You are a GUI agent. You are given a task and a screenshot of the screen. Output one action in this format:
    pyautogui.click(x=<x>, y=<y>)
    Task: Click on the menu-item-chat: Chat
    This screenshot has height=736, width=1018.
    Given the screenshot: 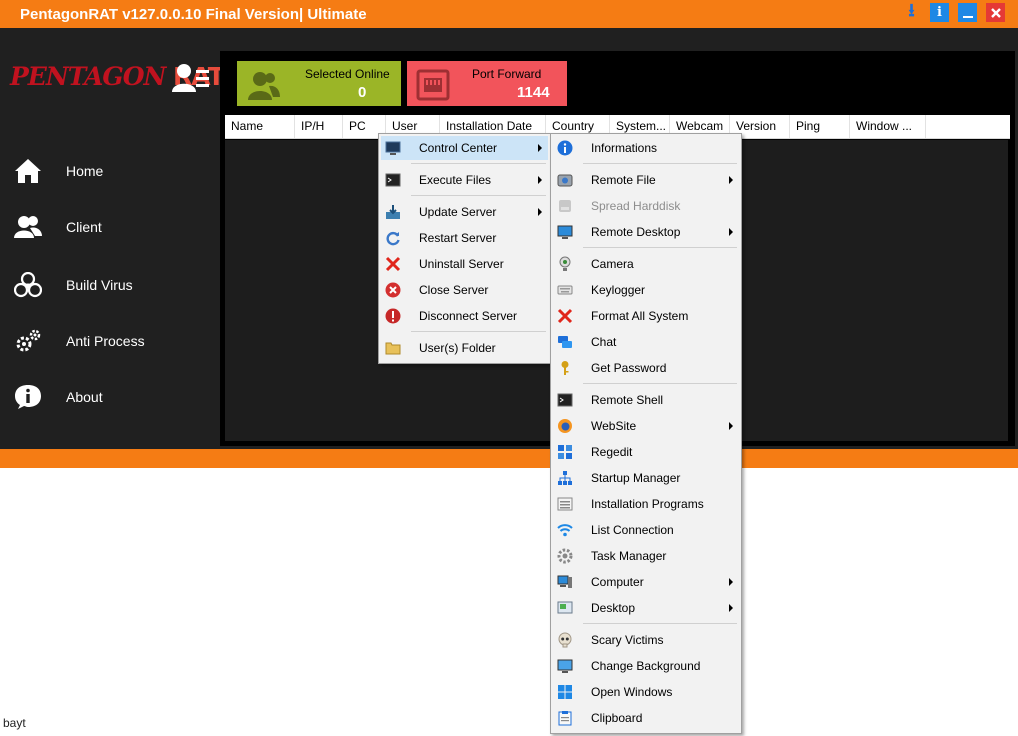 What is the action you would take?
    pyautogui.click(x=646, y=342)
    